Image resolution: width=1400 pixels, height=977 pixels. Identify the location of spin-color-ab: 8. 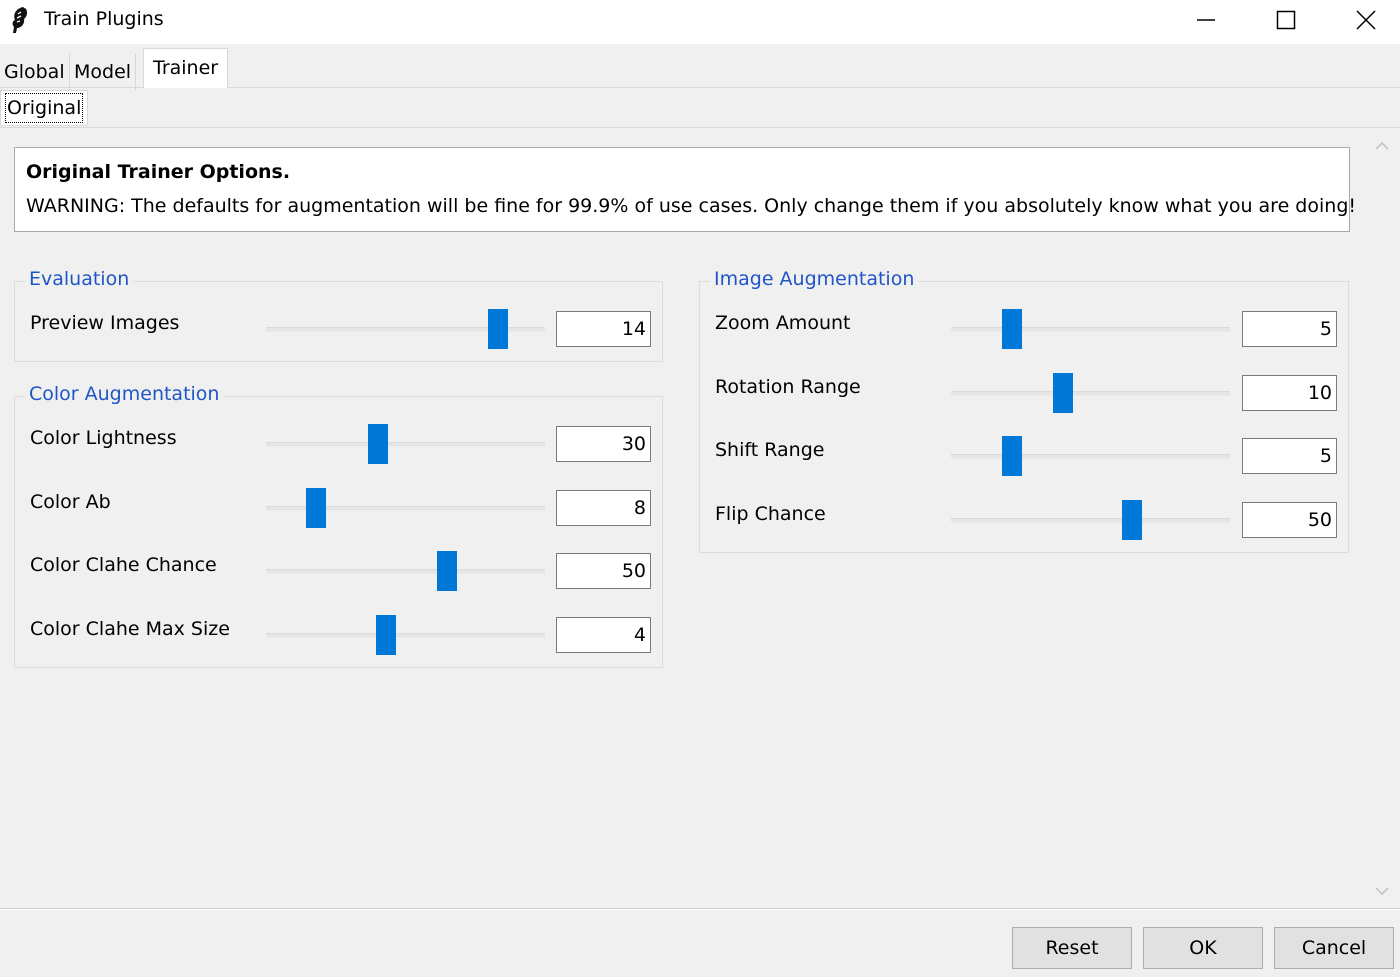
(603, 508).